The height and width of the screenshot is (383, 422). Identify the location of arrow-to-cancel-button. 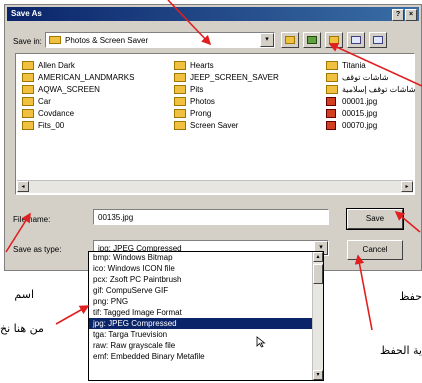
(363, 292).